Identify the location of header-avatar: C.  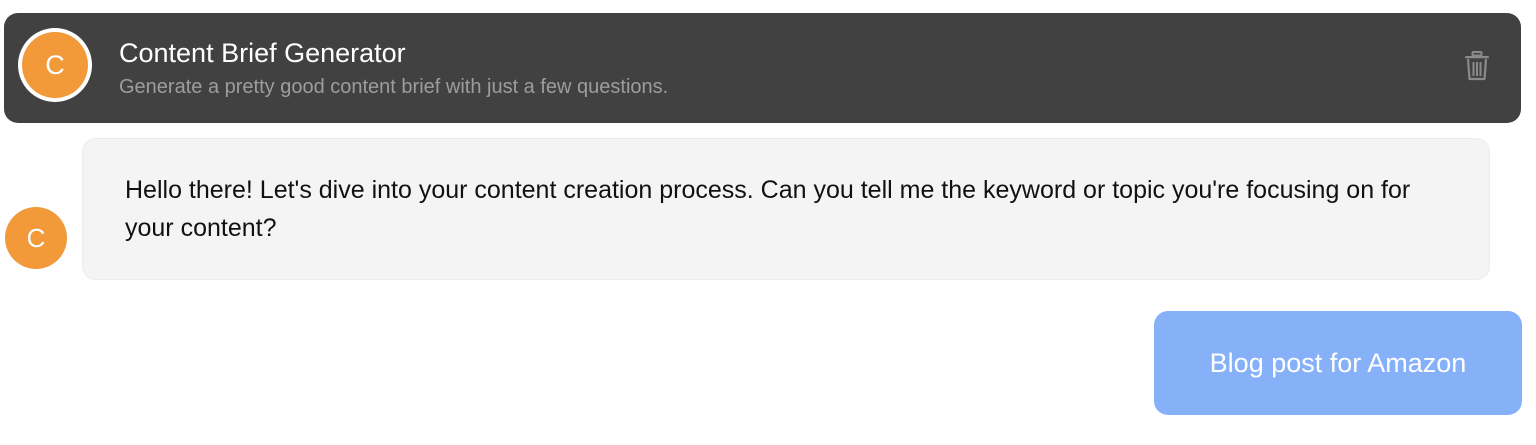
(55, 65).